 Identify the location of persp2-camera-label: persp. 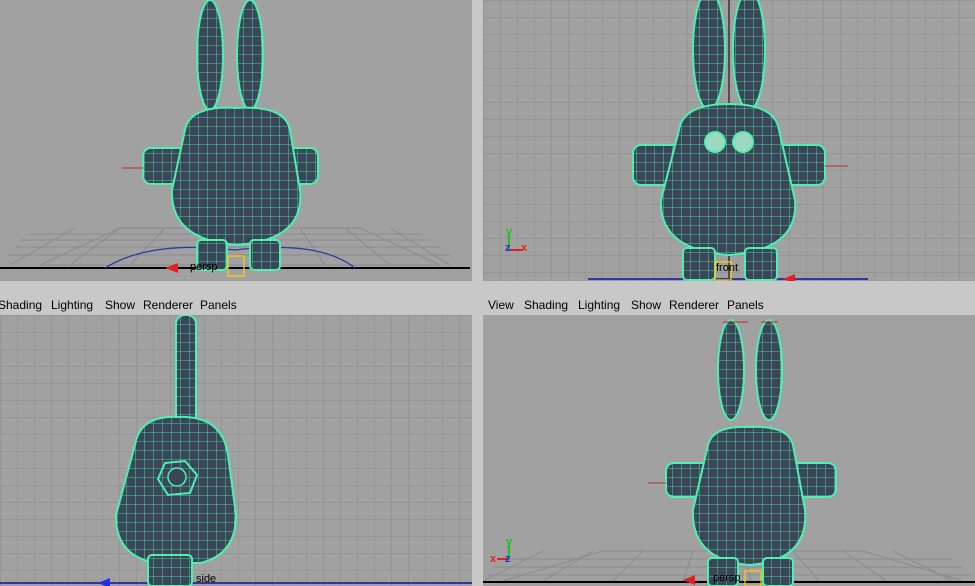
(727, 578).